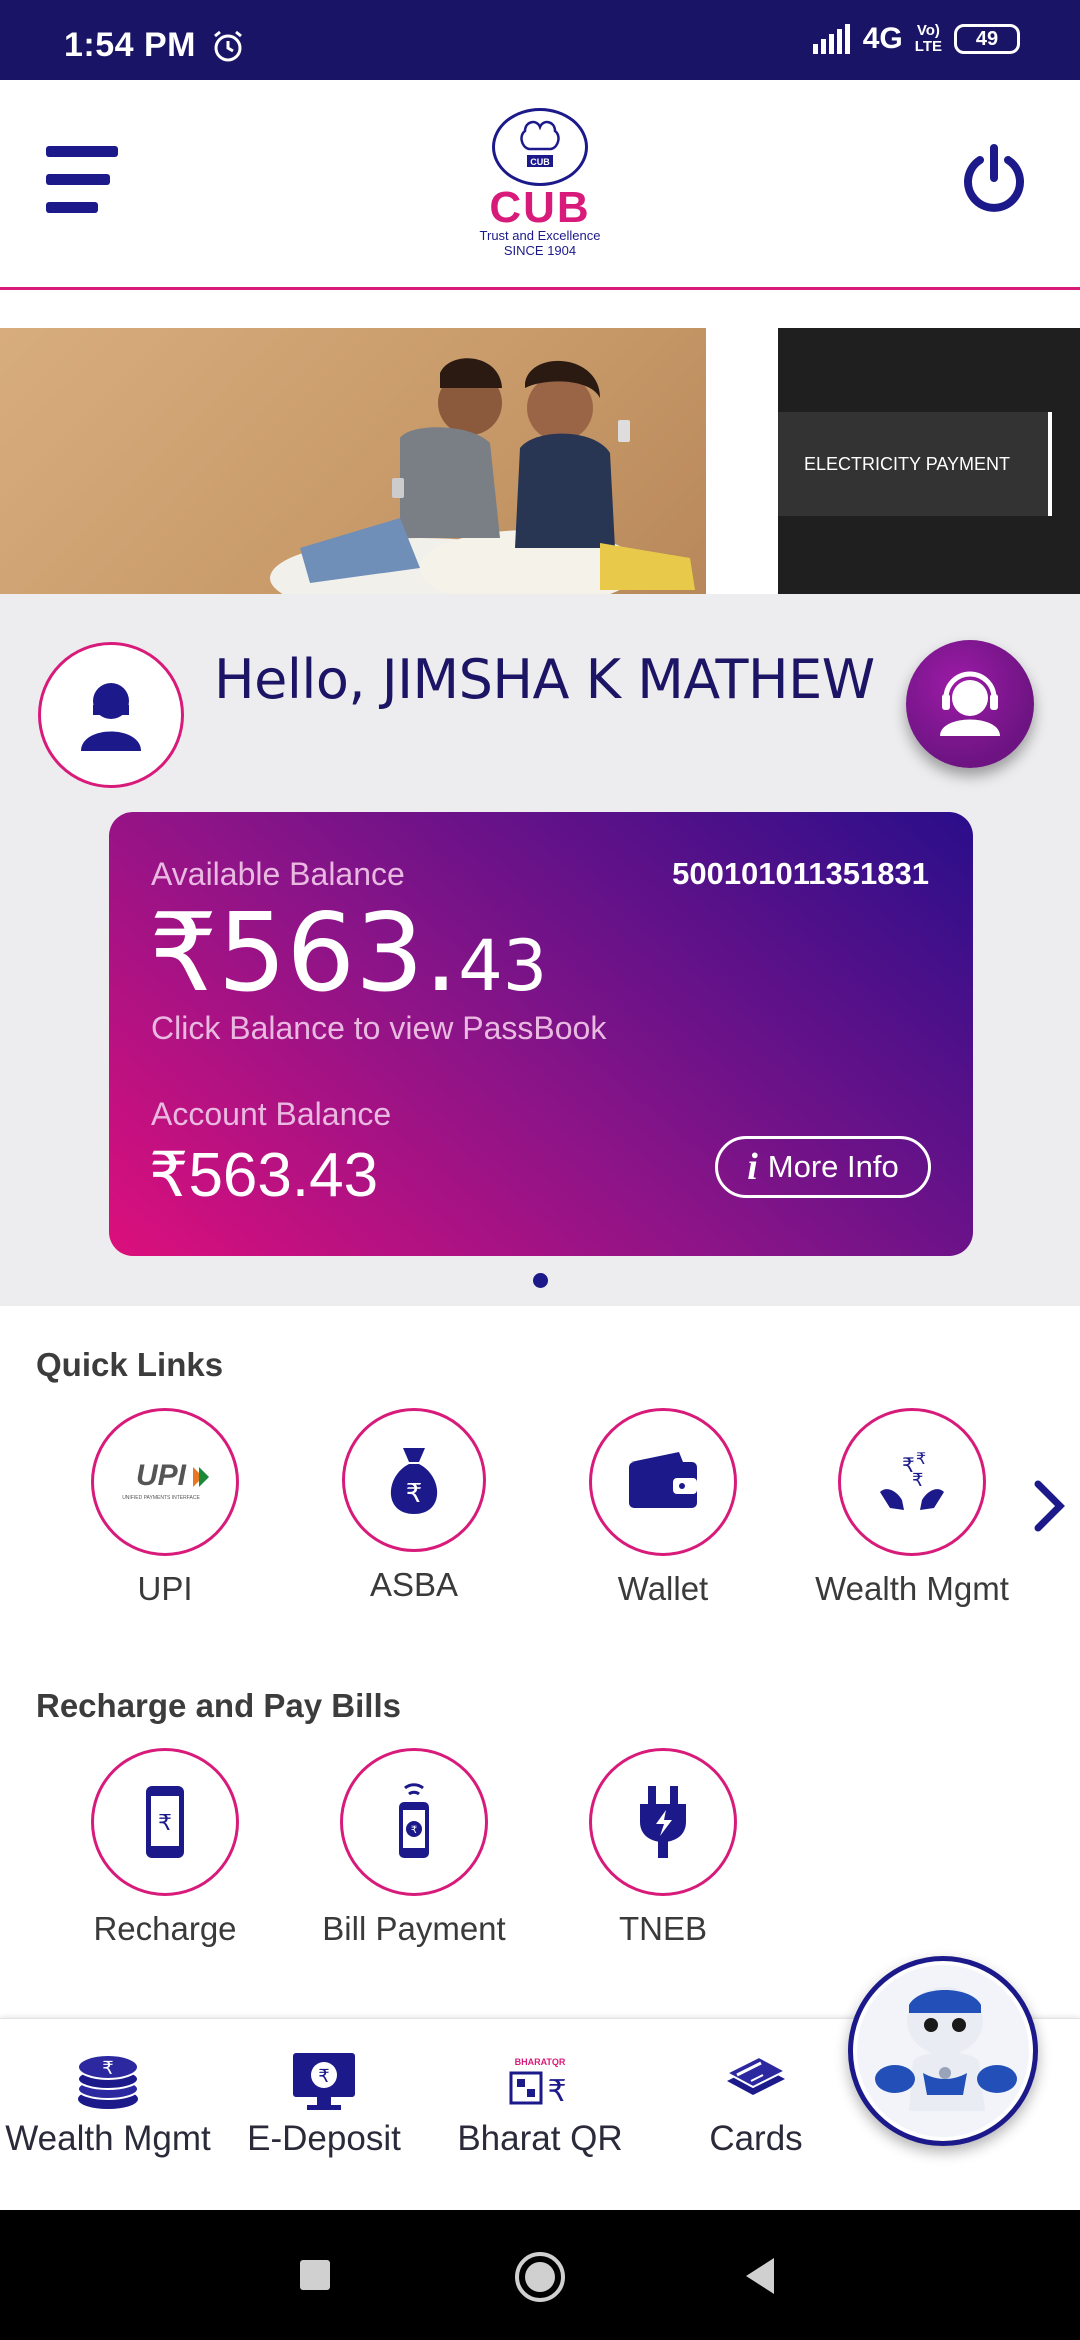 The image size is (1080, 2340). I want to click on rupee-coins-stack-icon: ₹, so click(108, 2081).